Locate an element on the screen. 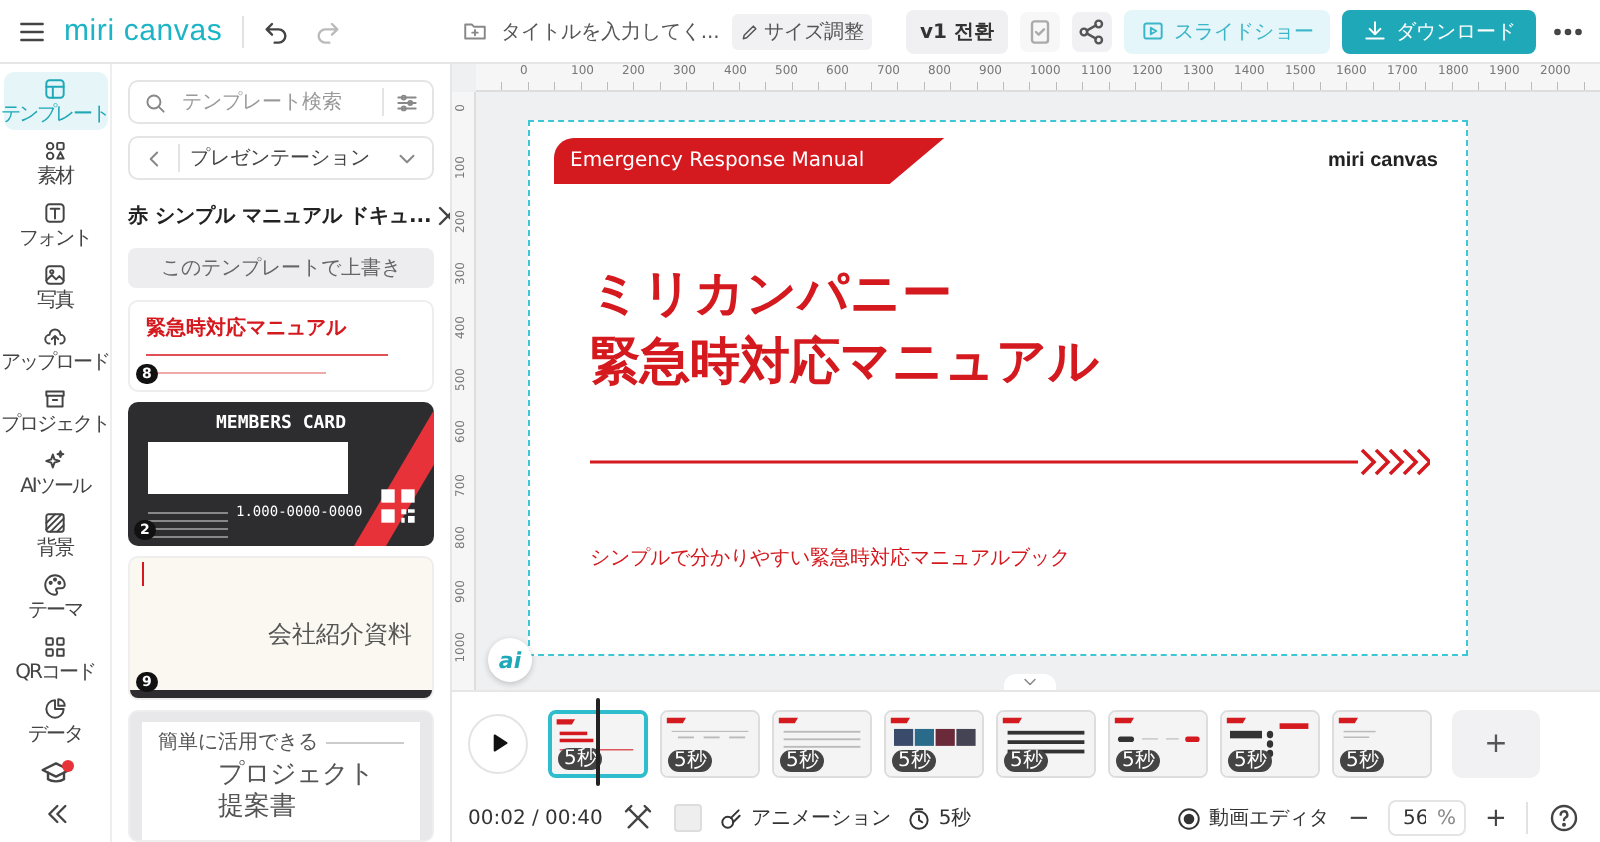 The width and height of the screenshot is (1600, 842). play-screen-icon is located at coordinates (1152, 31).